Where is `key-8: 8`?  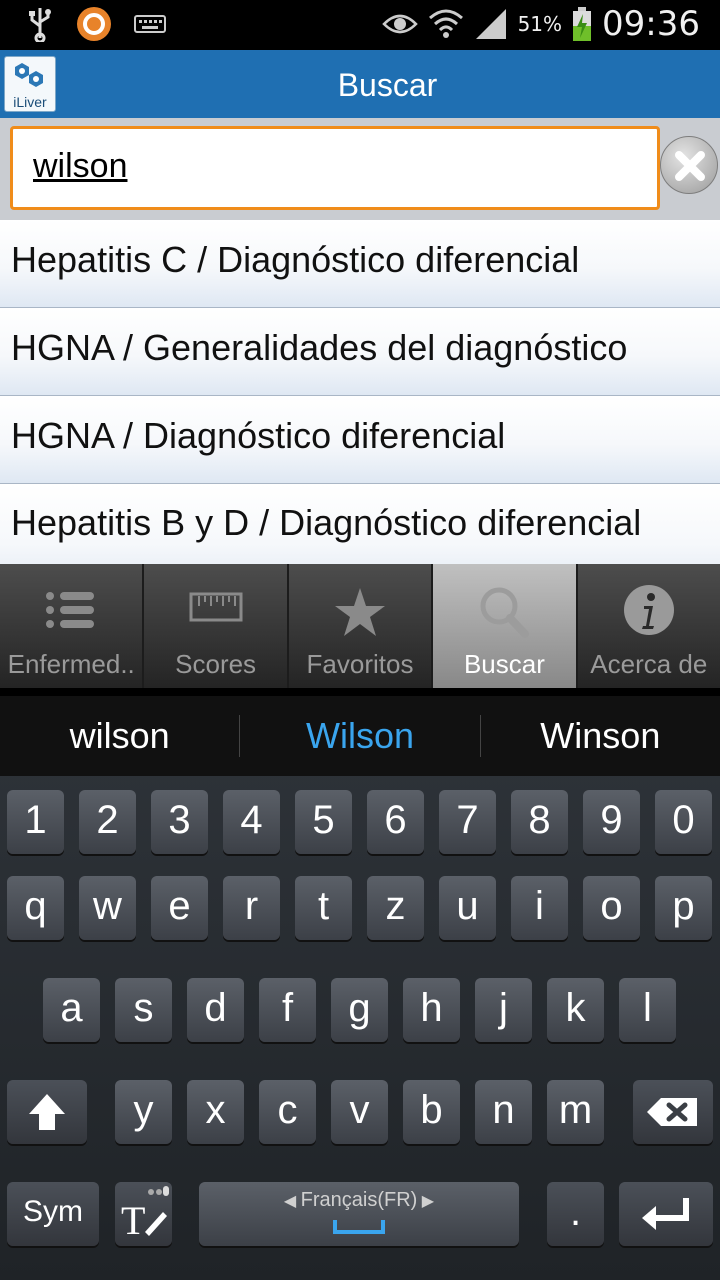 key-8: 8 is located at coordinates (539, 822).